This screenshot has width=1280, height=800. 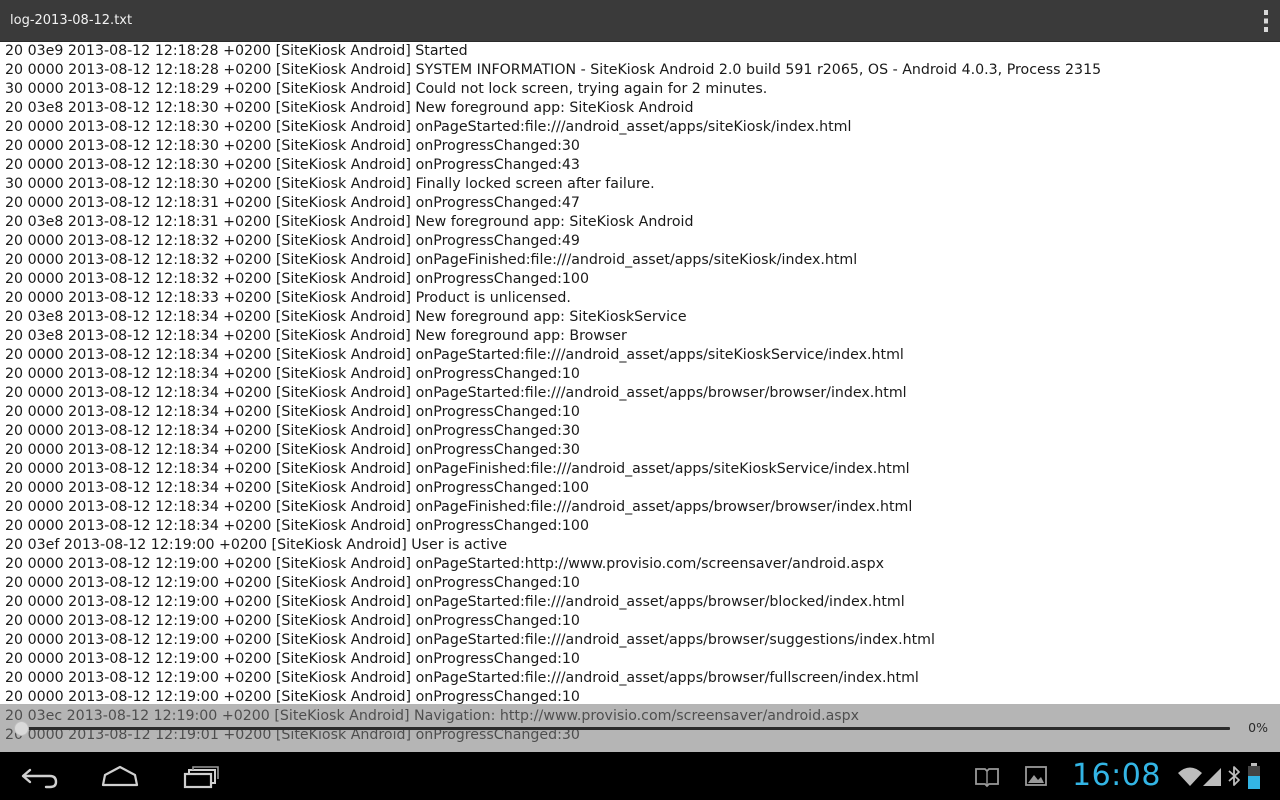 What do you see at coordinates (1234, 776) in the screenshot?
I see `bluetooth-icon` at bounding box center [1234, 776].